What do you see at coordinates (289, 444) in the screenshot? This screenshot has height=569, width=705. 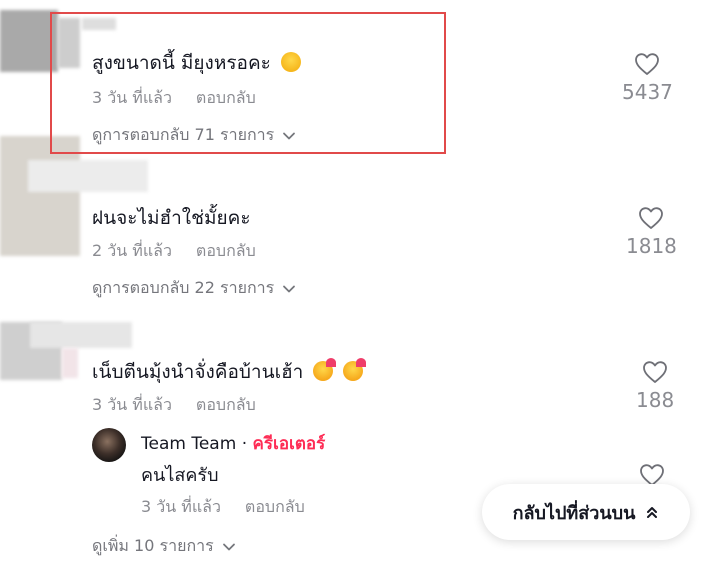 I see `creator-badge: ครีเอเตอร์` at bounding box center [289, 444].